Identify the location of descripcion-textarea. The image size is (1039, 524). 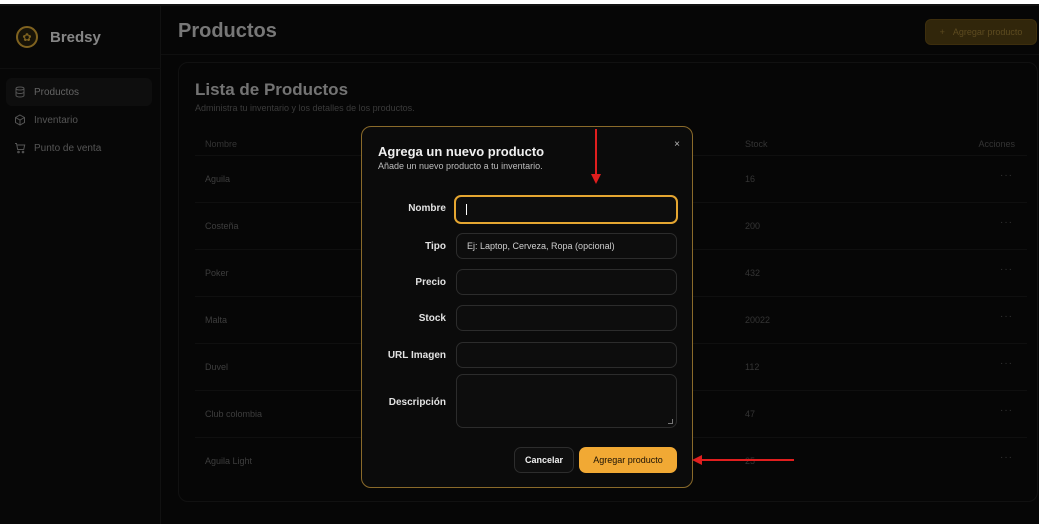
(566, 401).